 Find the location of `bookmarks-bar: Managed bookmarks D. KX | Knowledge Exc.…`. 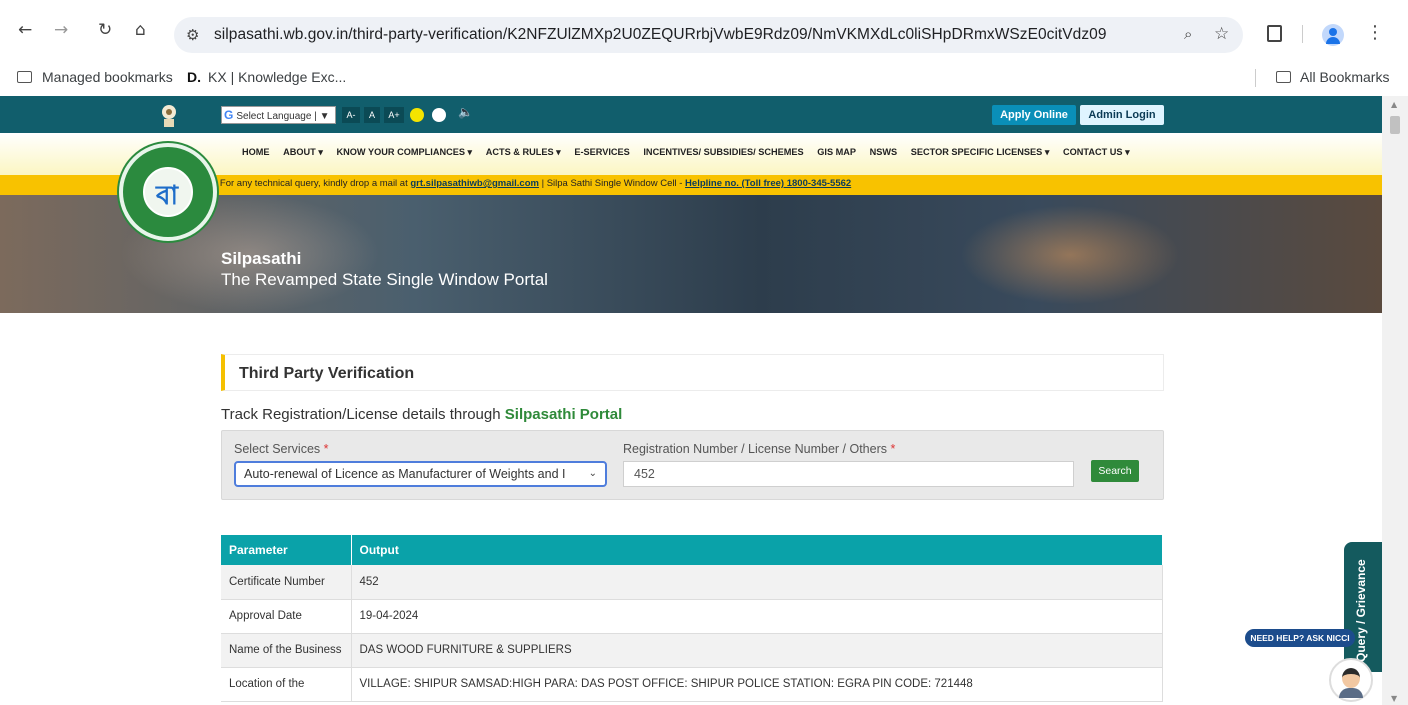

bookmarks-bar: Managed bookmarks D. KX | Knowledge Exc.… is located at coordinates (704, 78).